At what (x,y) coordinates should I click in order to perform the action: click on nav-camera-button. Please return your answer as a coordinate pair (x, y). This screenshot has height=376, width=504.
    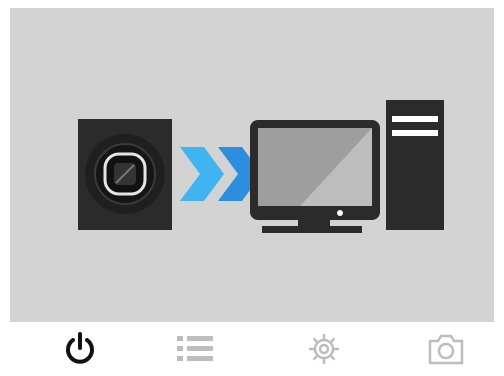
    Looking at the image, I should click on (446, 349).